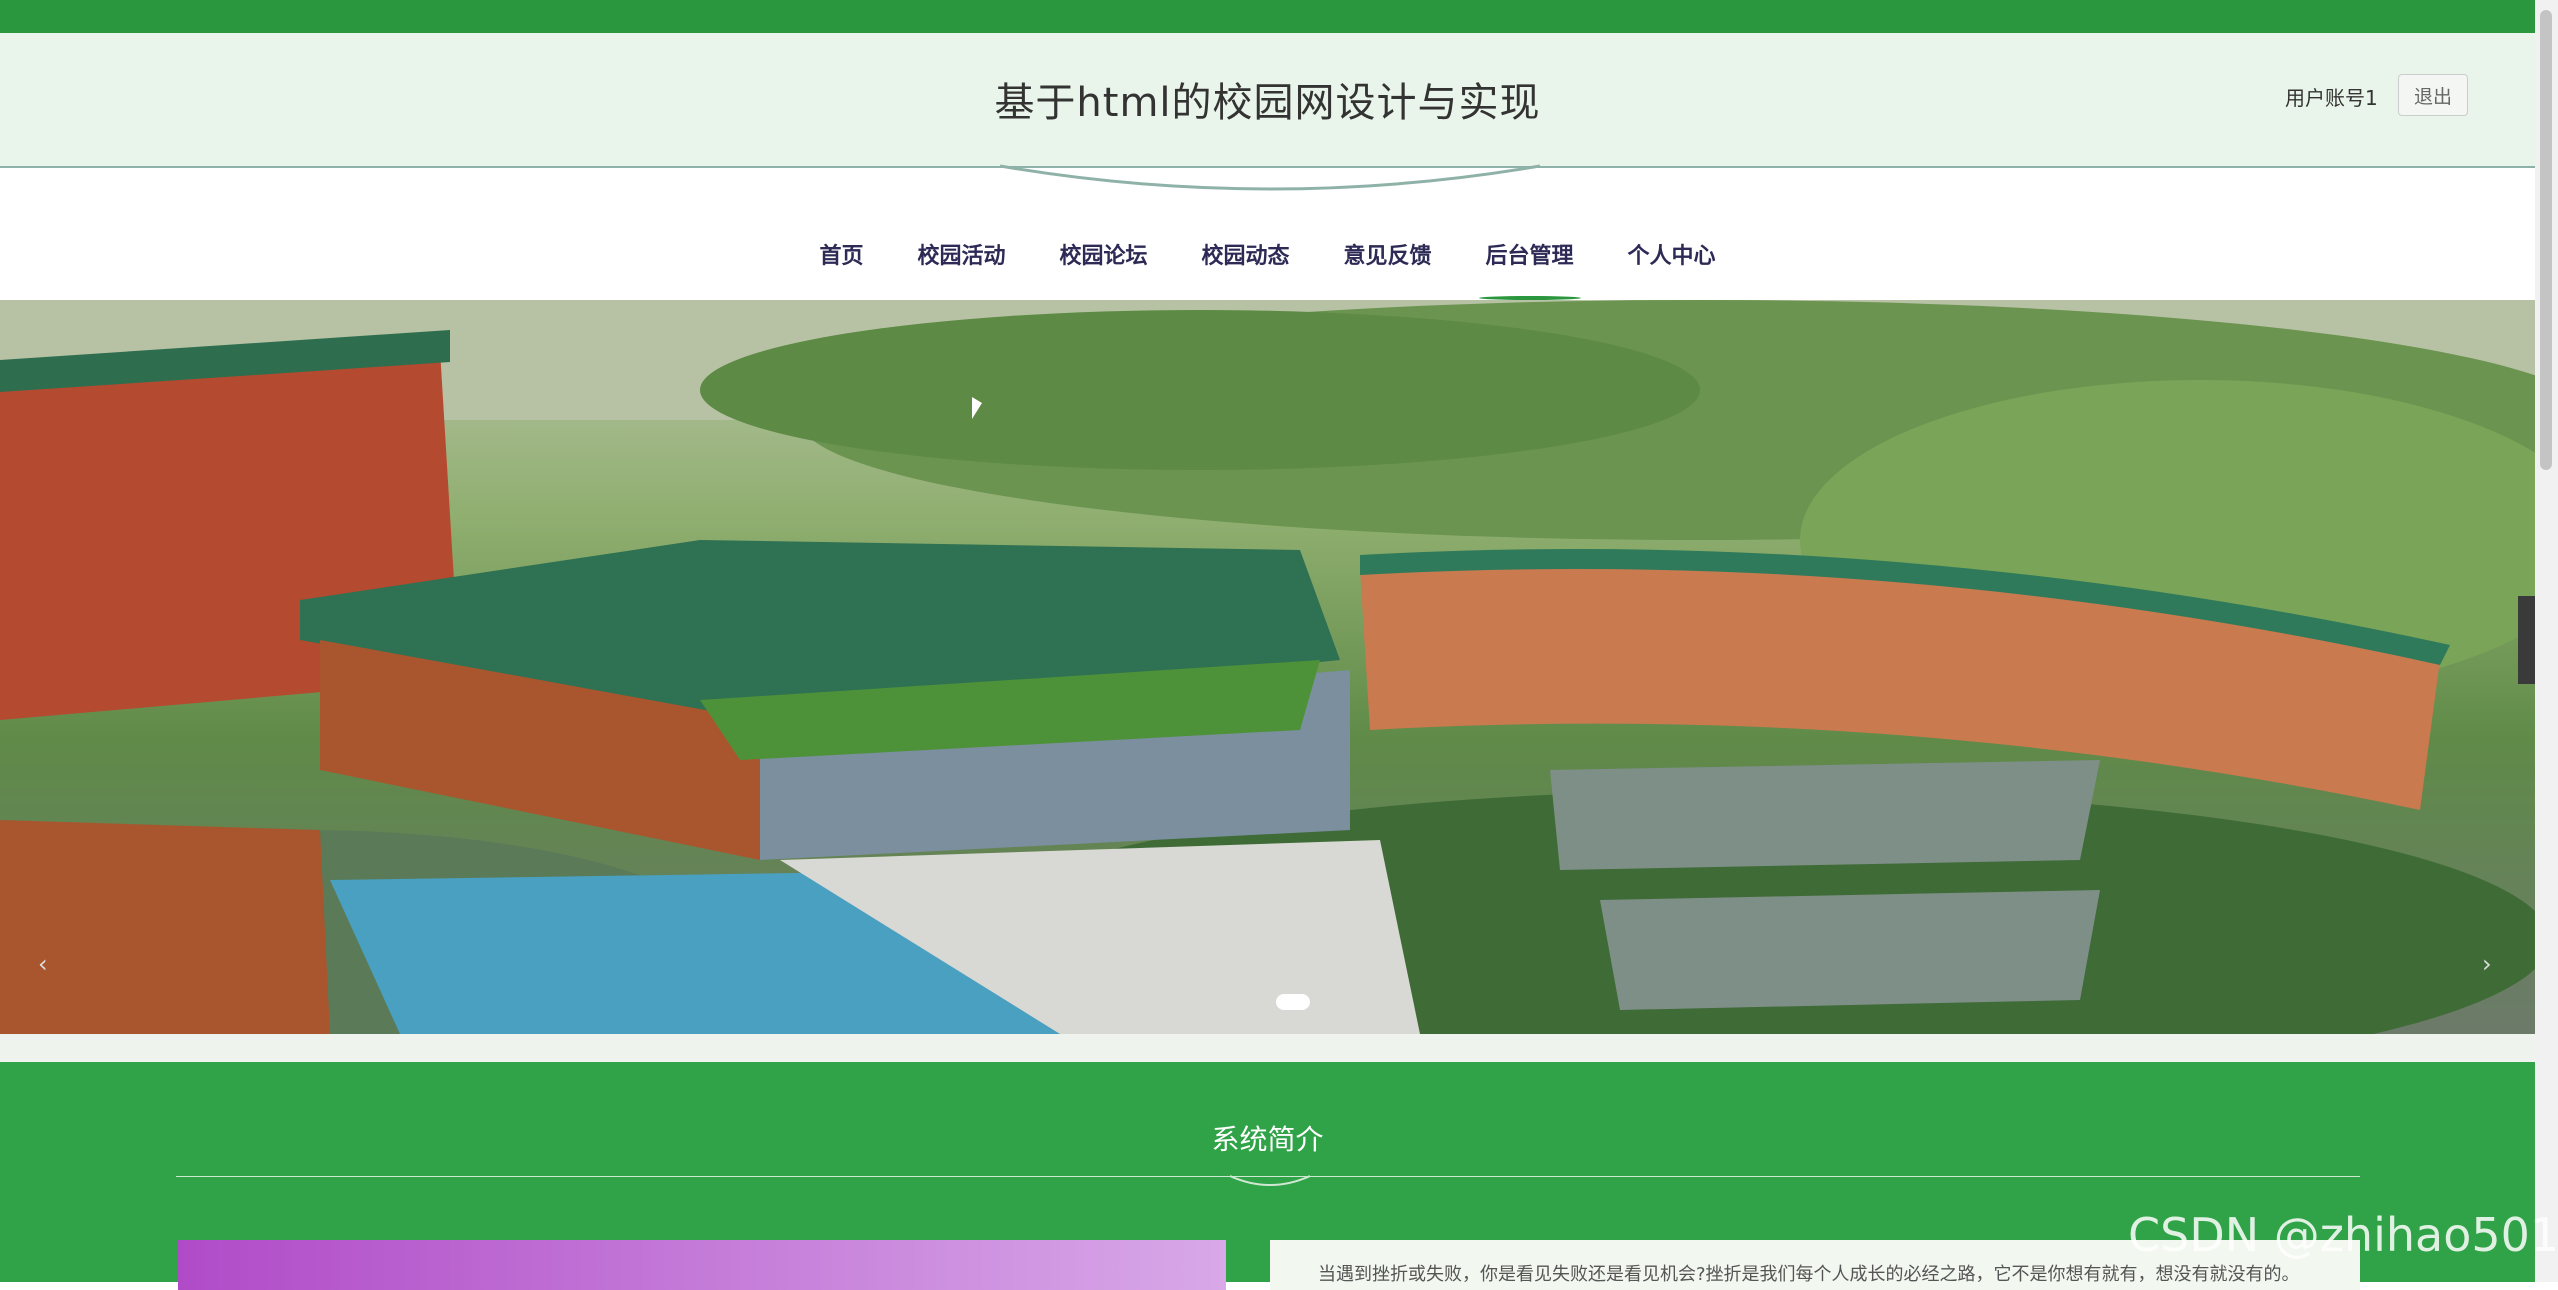 The height and width of the screenshot is (1290, 2558). I want to click on user-account-label: 用户账号1, so click(2331, 98).